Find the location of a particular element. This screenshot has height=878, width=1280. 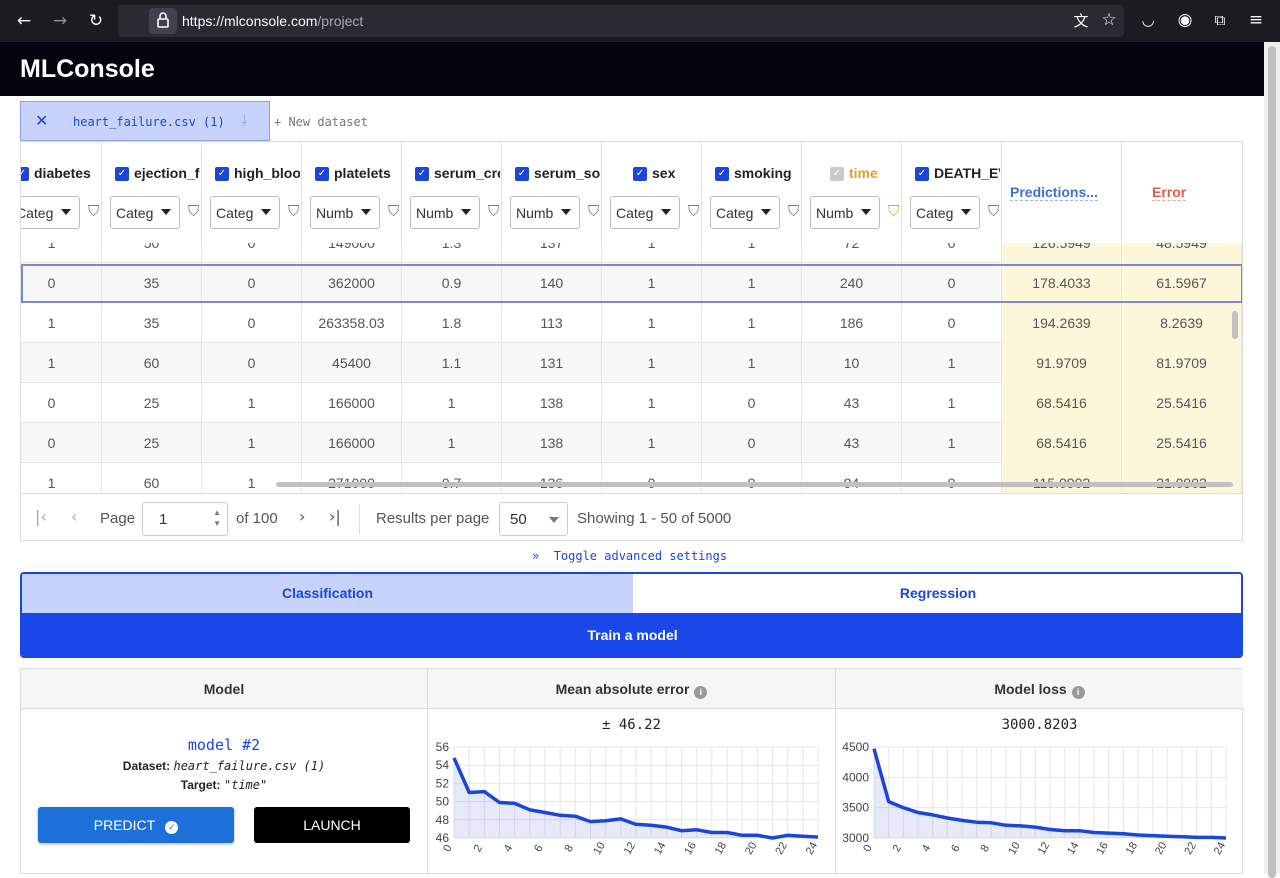

table-row: 1 60 0 45400 1.1 131 1 1 10 1 91.9709 81.9709 is located at coordinates (631, 363).